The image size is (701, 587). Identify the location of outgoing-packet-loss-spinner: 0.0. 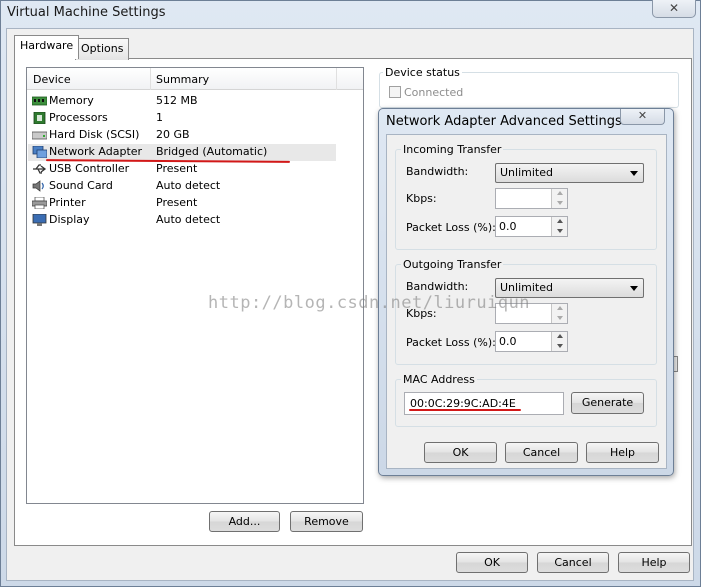
(531, 341).